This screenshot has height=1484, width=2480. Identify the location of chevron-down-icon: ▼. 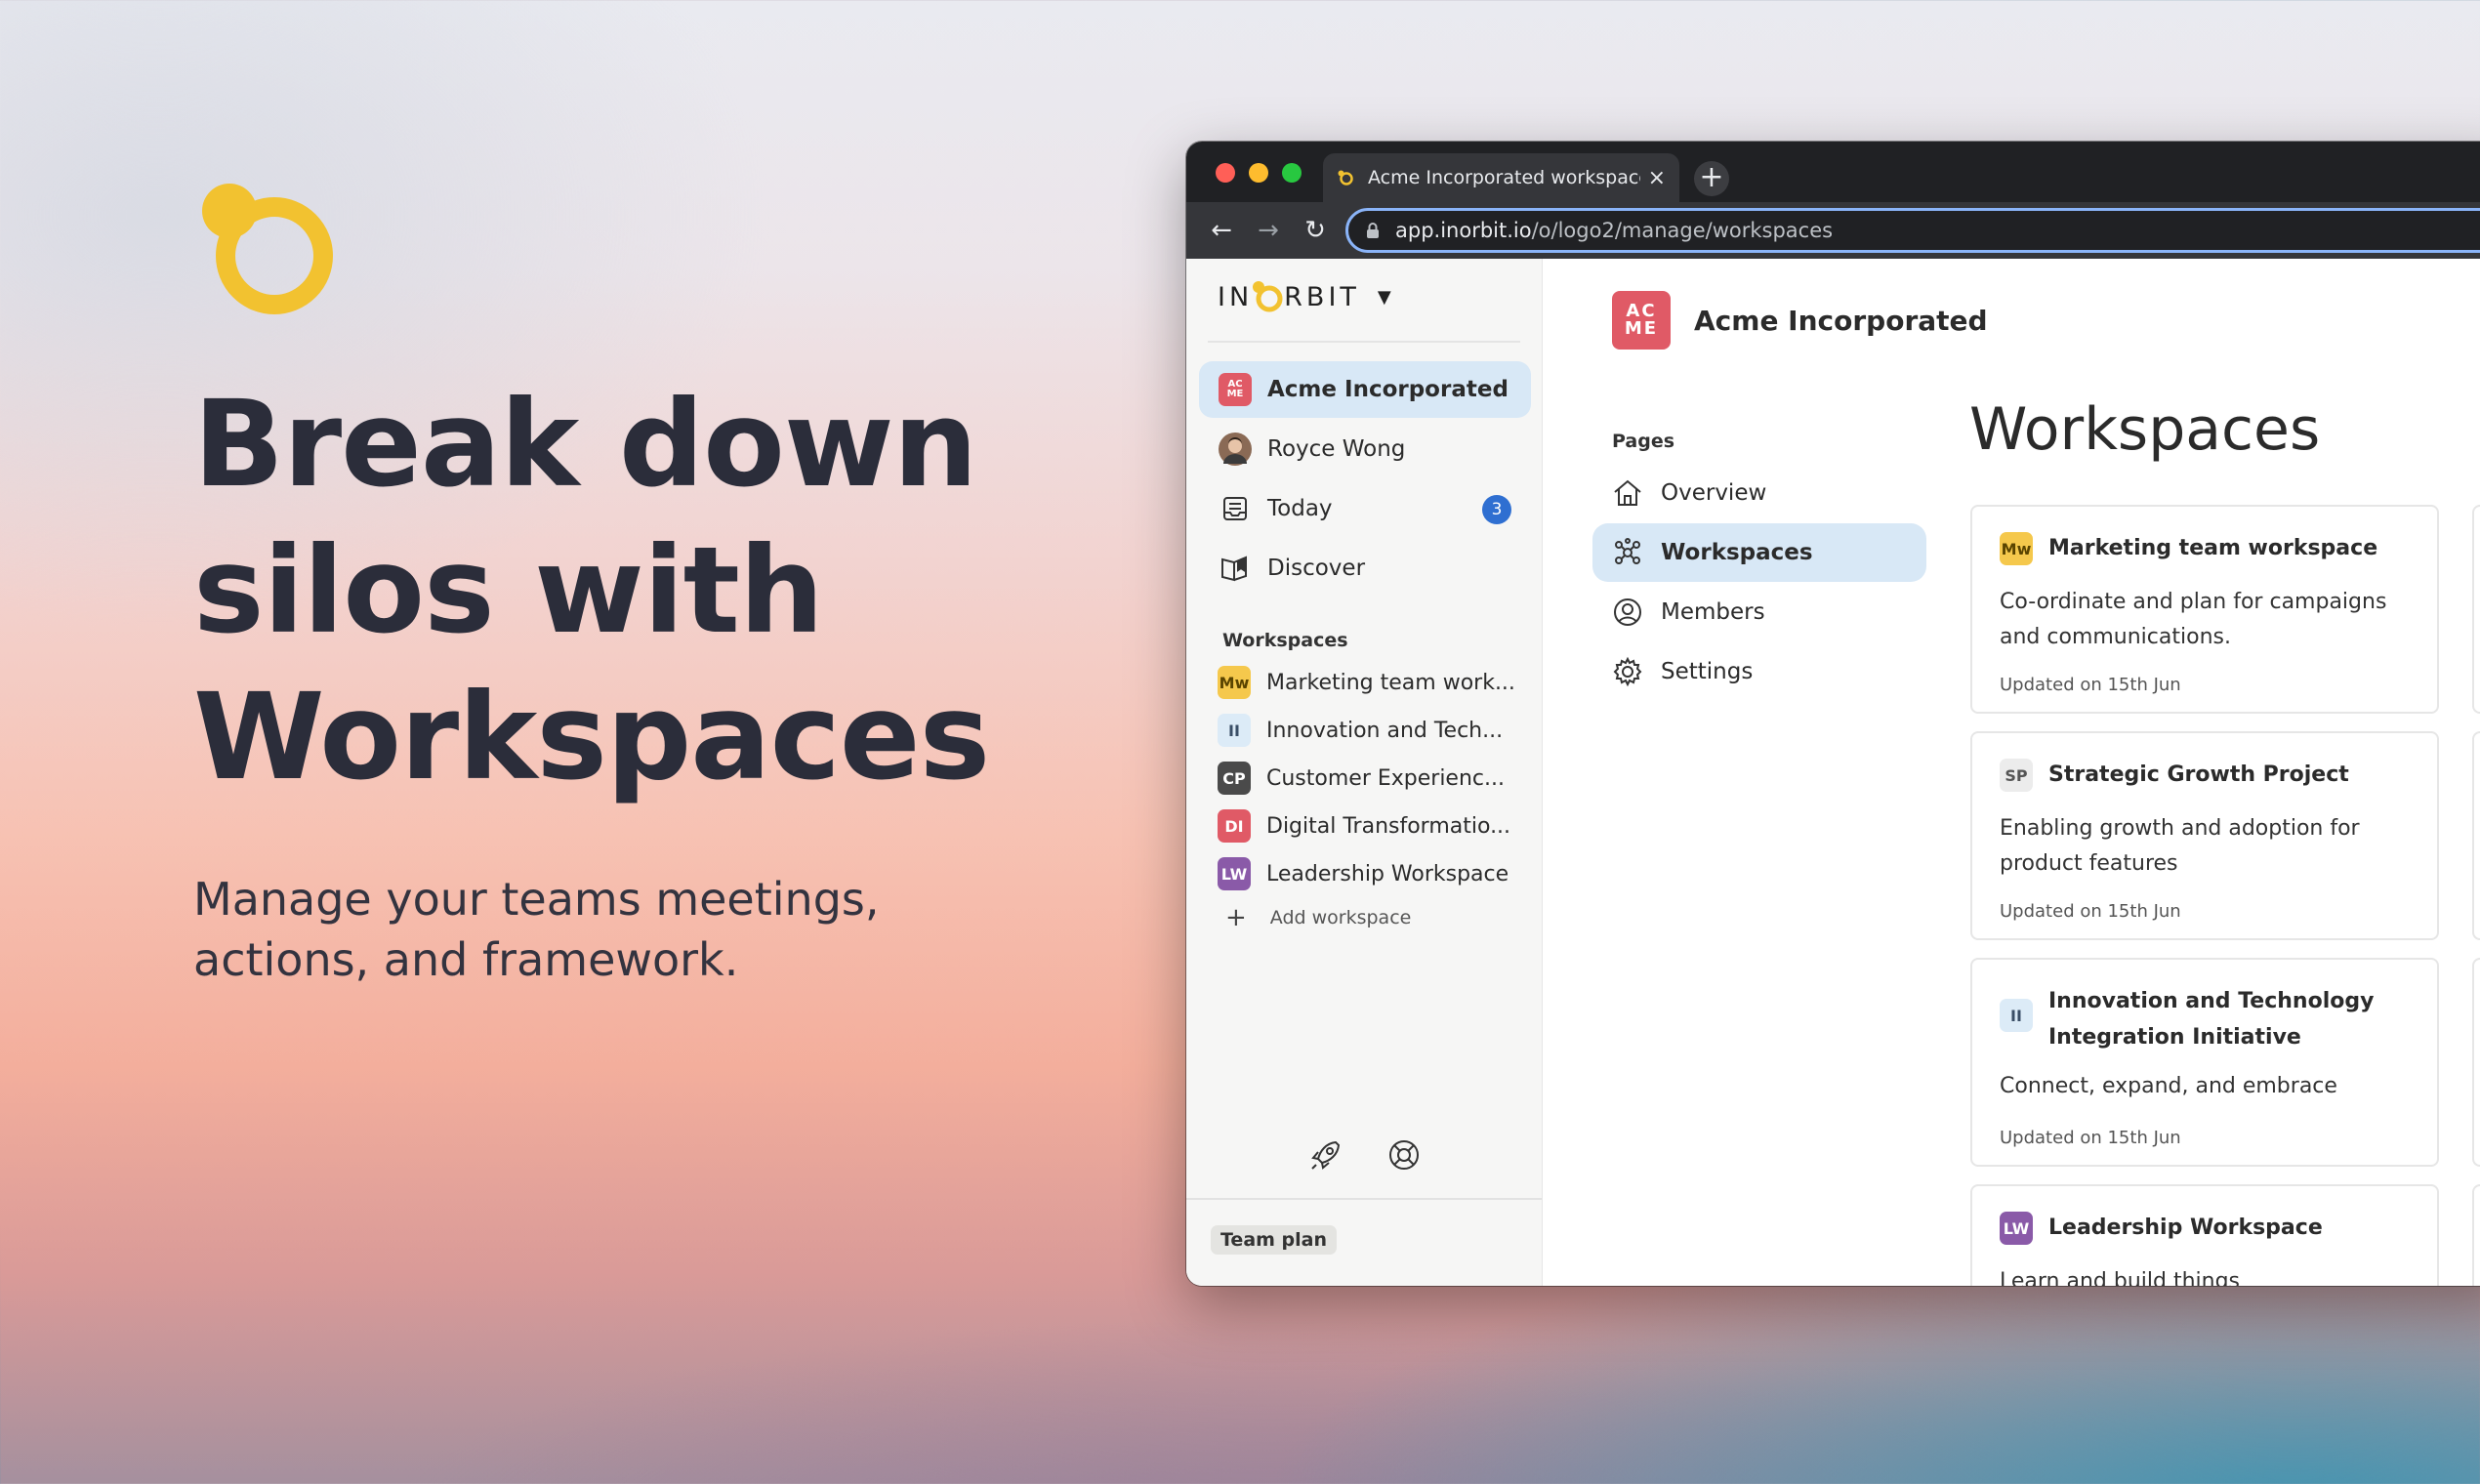
(1386, 297).